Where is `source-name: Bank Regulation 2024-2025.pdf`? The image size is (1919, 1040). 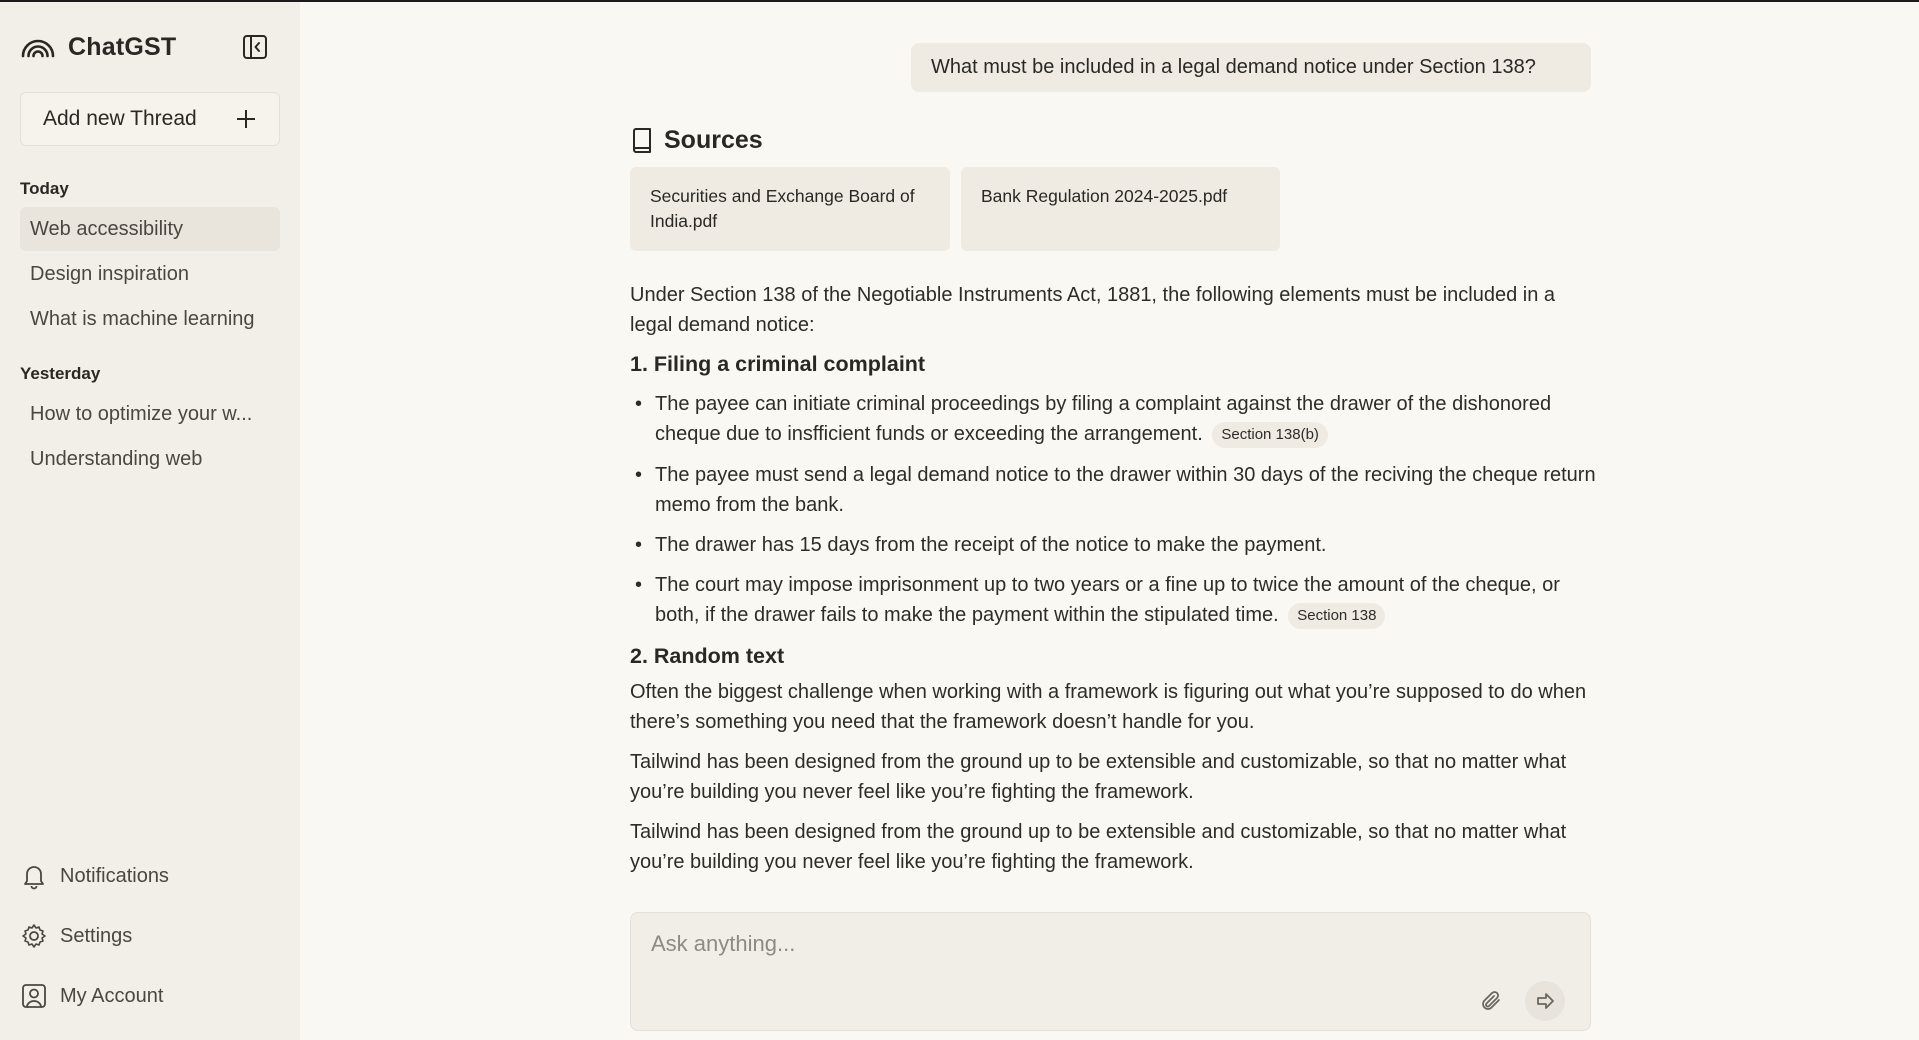 source-name: Bank Regulation 2024-2025.pdf is located at coordinates (1104, 196).